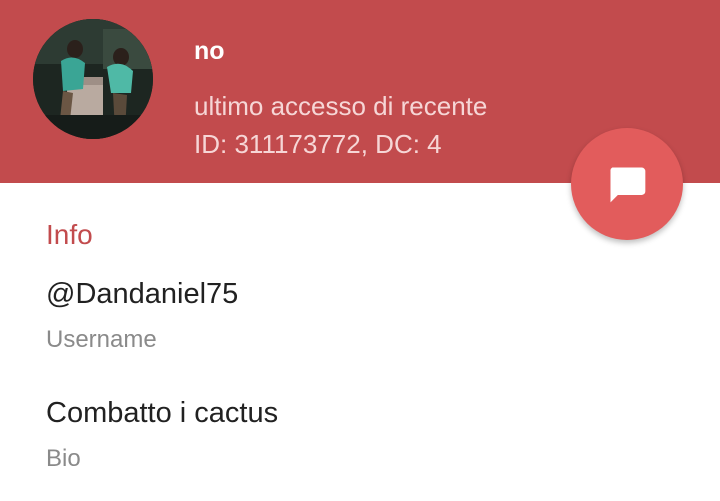 The image size is (720, 501). I want to click on username-label: Username, so click(101, 339).